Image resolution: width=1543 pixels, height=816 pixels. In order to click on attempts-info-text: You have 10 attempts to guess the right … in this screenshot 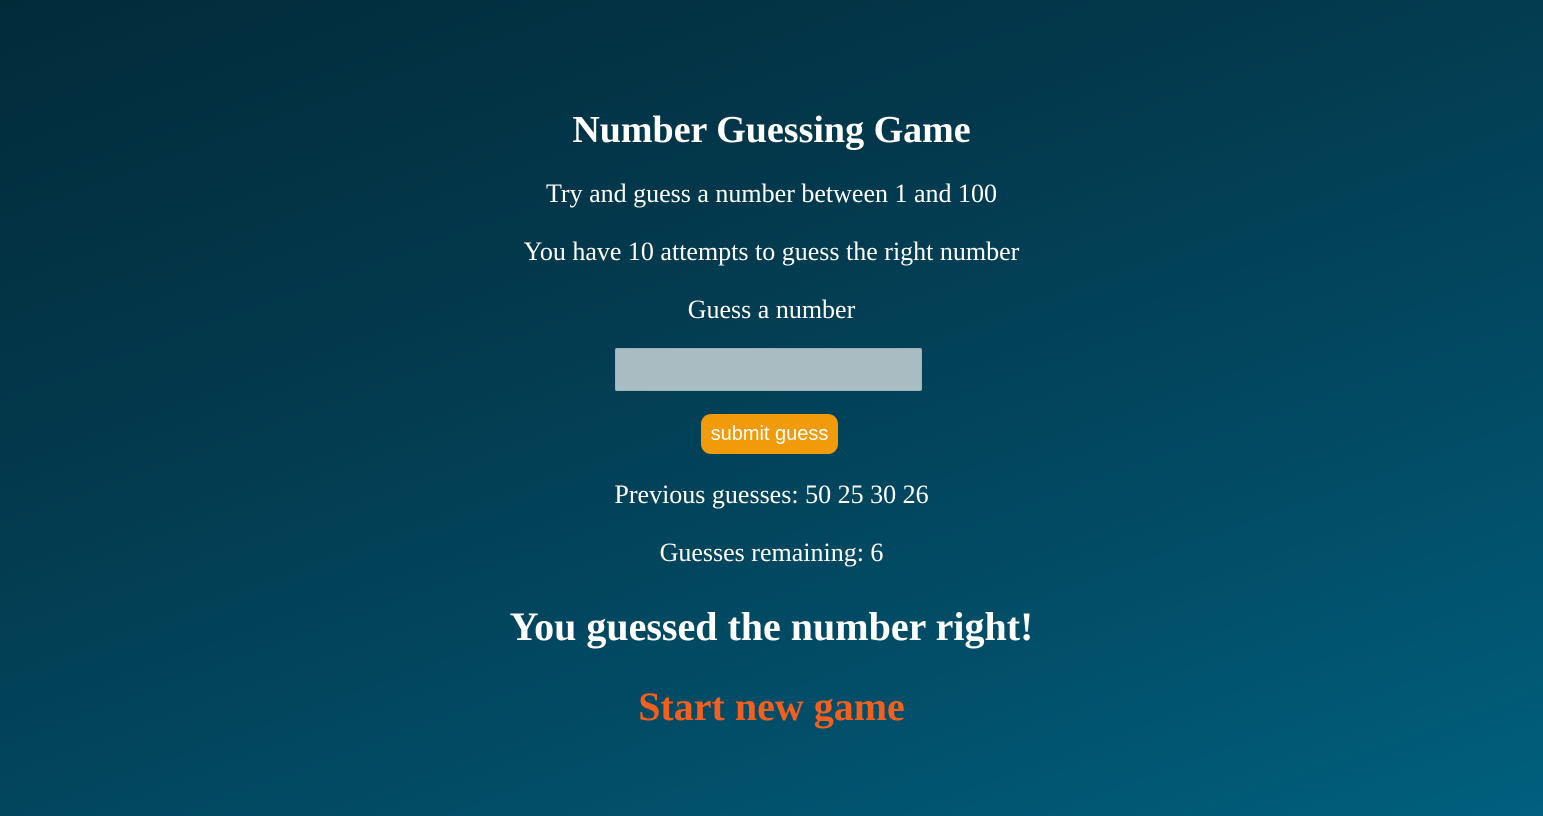, I will do `click(771, 251)`.